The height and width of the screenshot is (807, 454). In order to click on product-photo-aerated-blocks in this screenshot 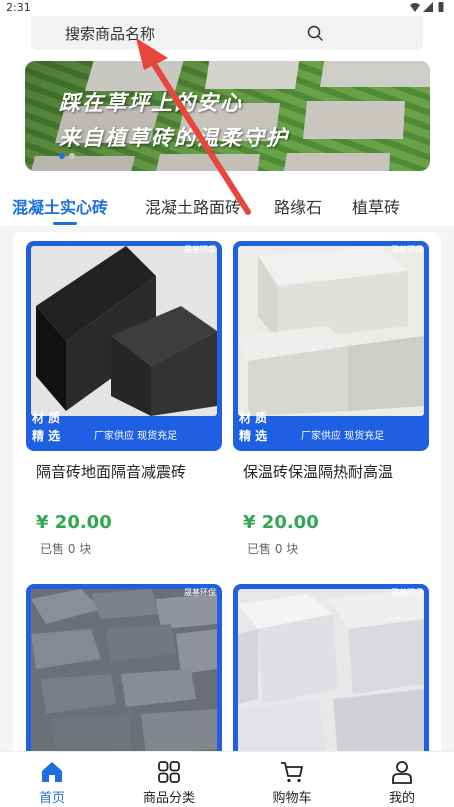, I will do `click(331, 670)`.